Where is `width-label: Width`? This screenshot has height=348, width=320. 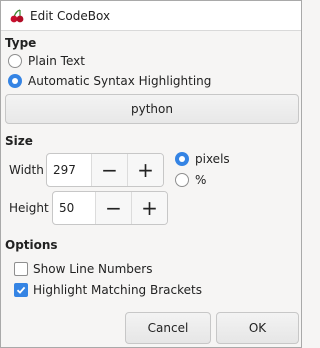 width-label: Width is located at coordinates (26, 170).